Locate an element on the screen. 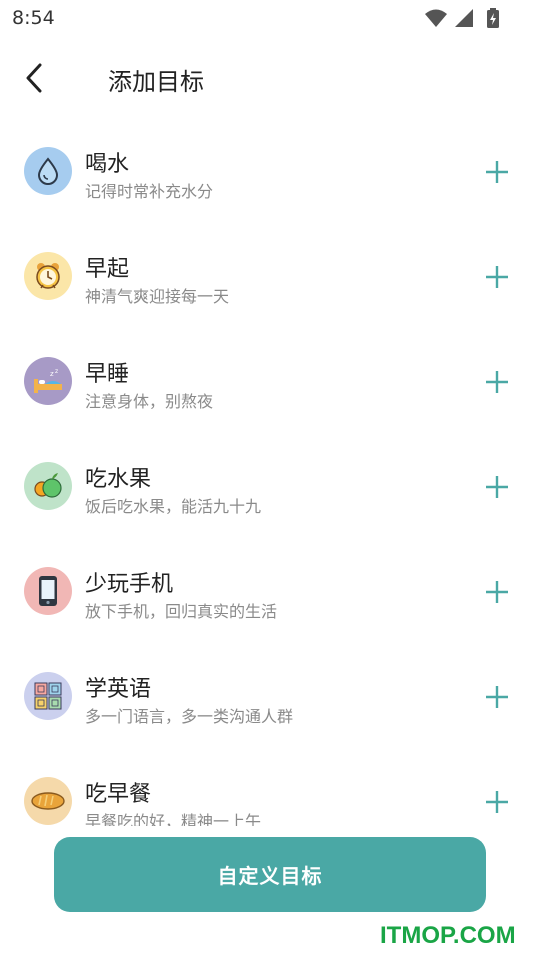 This screenshot has height=960, width=540. fruit-icon is located at coordinates (48, 486).